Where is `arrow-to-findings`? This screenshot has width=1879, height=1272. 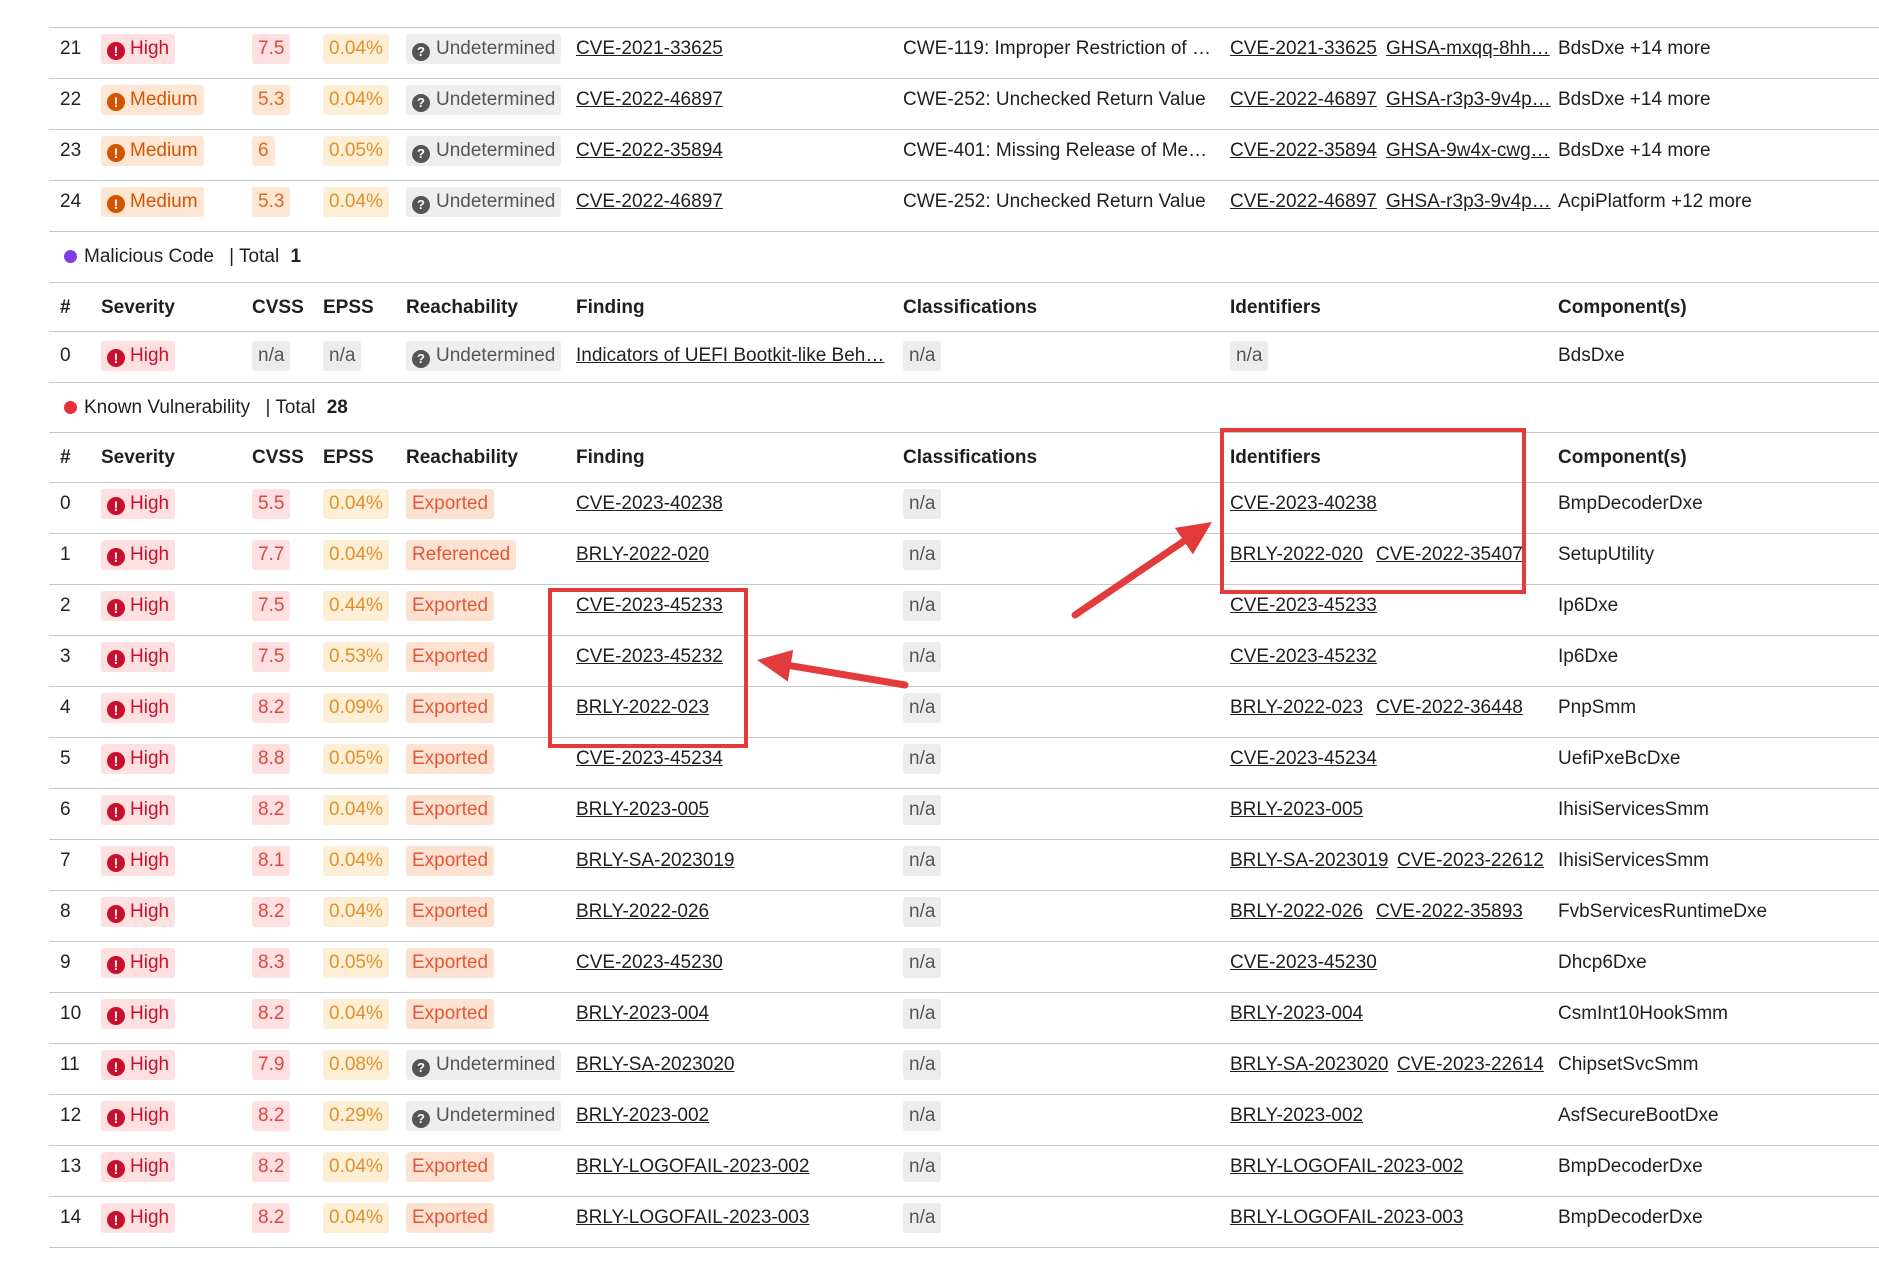
arrow-to-findings is located at coordinates (833, 669).